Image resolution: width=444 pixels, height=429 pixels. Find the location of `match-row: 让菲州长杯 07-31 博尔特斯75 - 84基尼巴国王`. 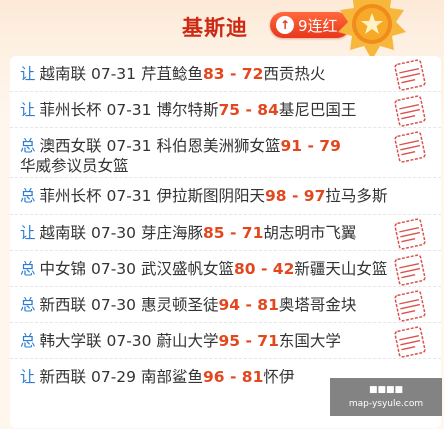

match-row: 让菲州长杯 07-31 博尔特斯75 - 84基尼巴国王 is located at coordinates (225, 110).